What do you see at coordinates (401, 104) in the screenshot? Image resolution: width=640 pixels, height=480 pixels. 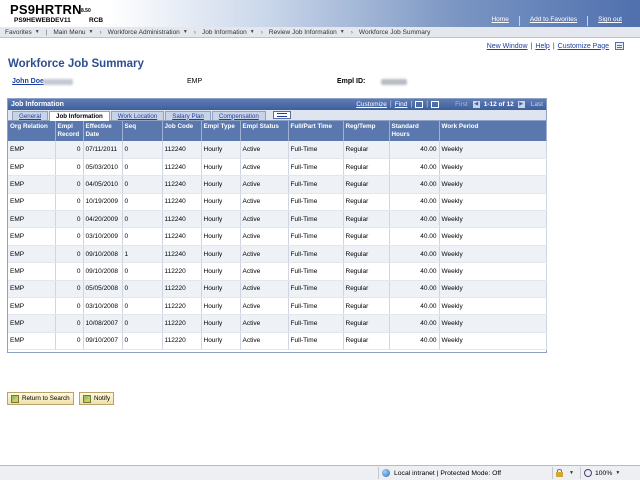 I see `grid-find-link: Find` at bounding box center [401, 104].